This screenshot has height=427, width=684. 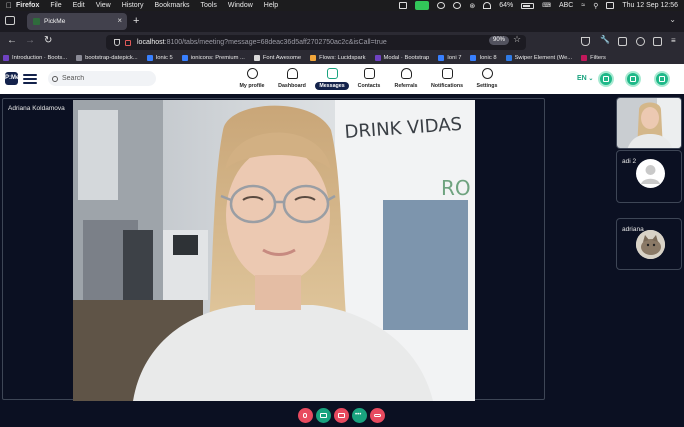 I want to click on facetime-video-icon, so click(x=422, y=5).